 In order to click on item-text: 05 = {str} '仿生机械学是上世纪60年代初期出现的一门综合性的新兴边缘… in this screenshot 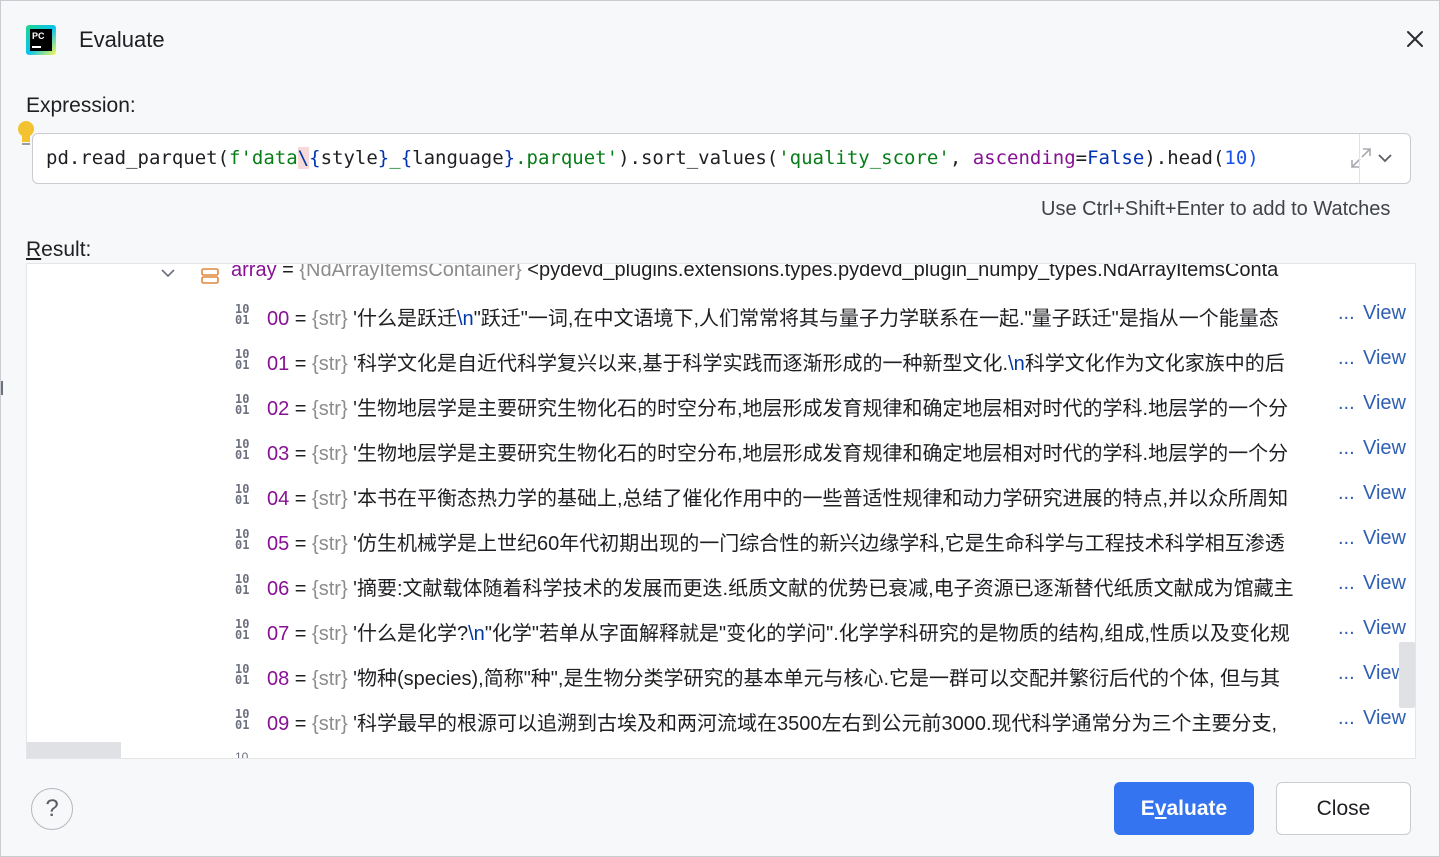, I will do `click(776, 544)`.